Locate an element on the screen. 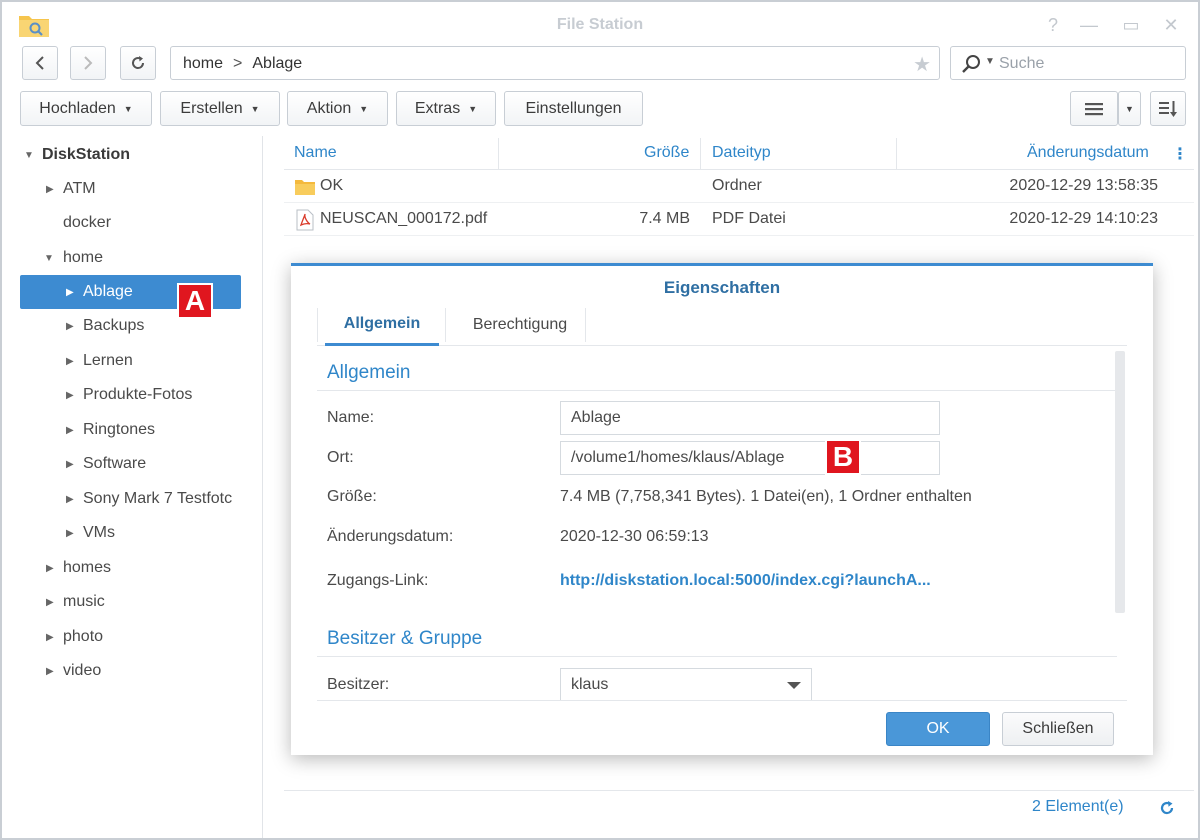 The image size is (1200, 840). sidebar-item-home: ▼ home is located at coordinates (73, 258).